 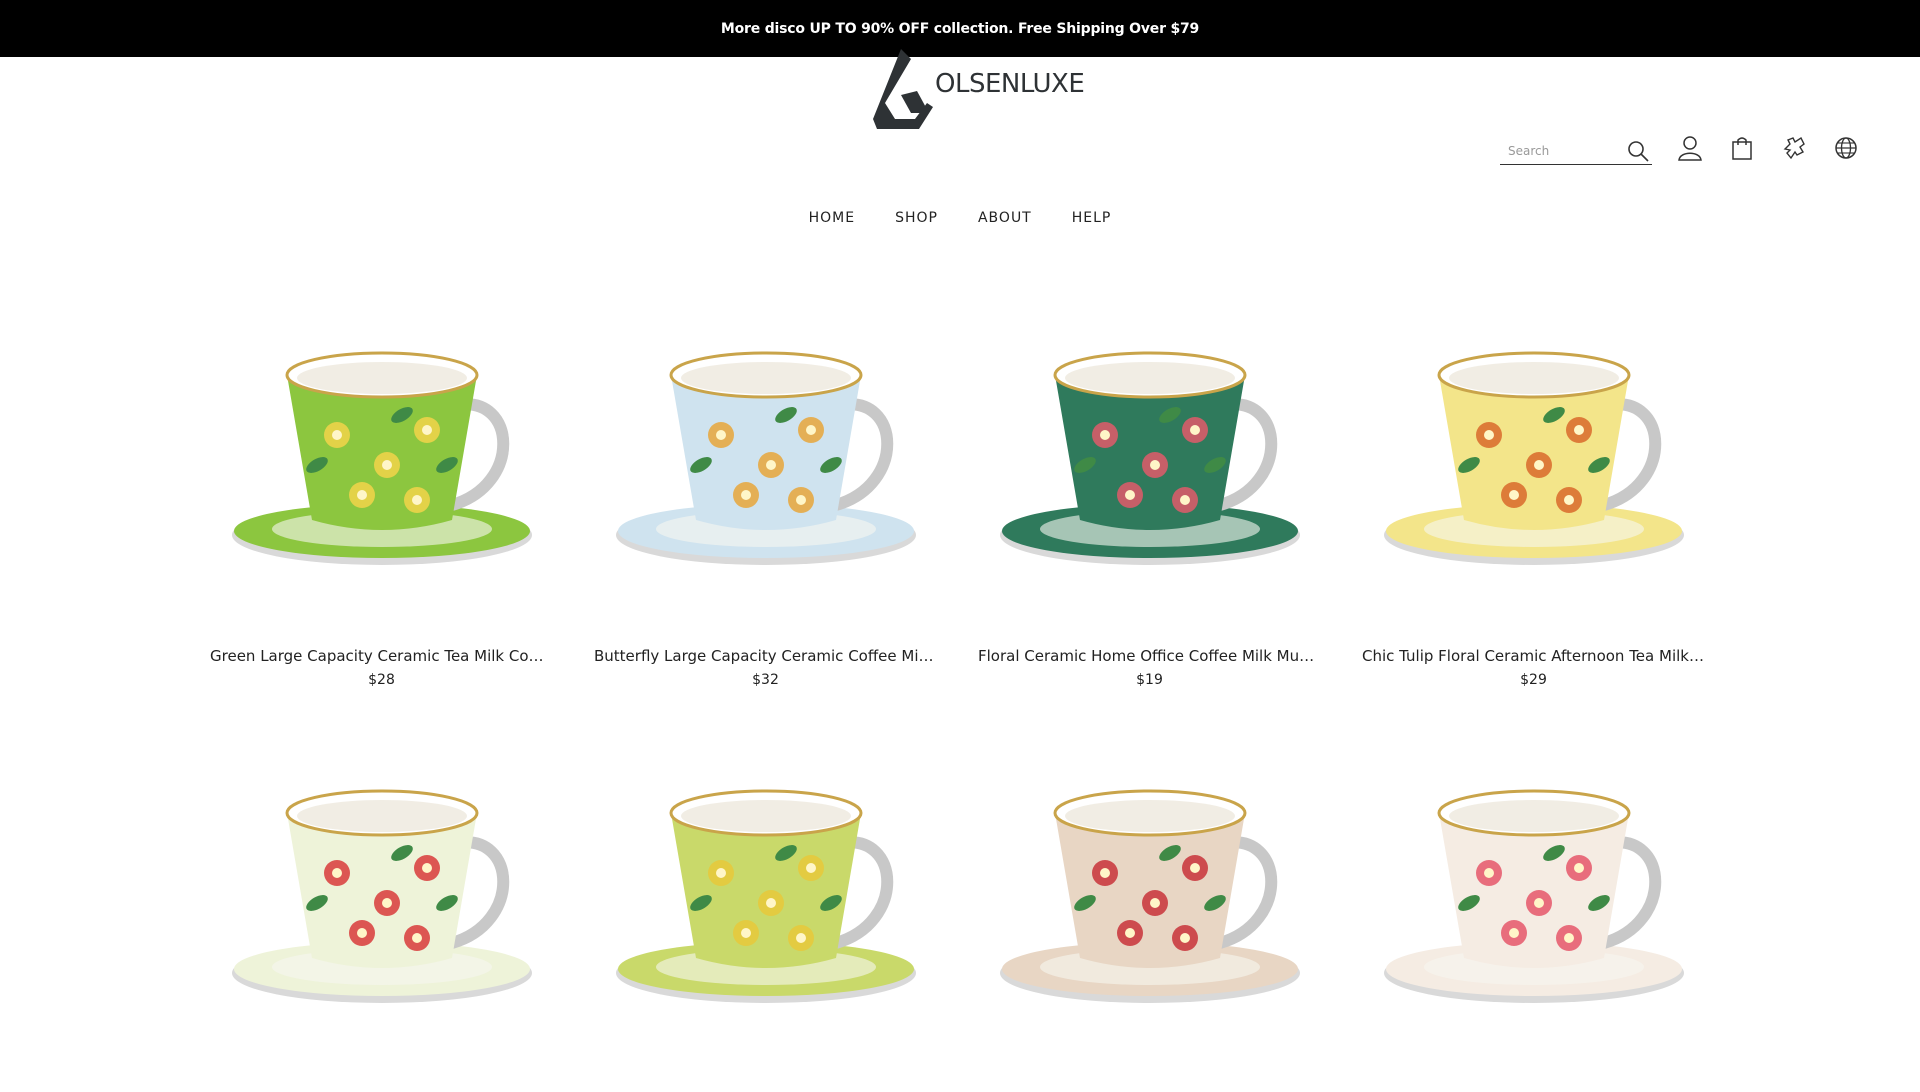 I want to click on puzzle-icon, so click(x=1794, y=148).